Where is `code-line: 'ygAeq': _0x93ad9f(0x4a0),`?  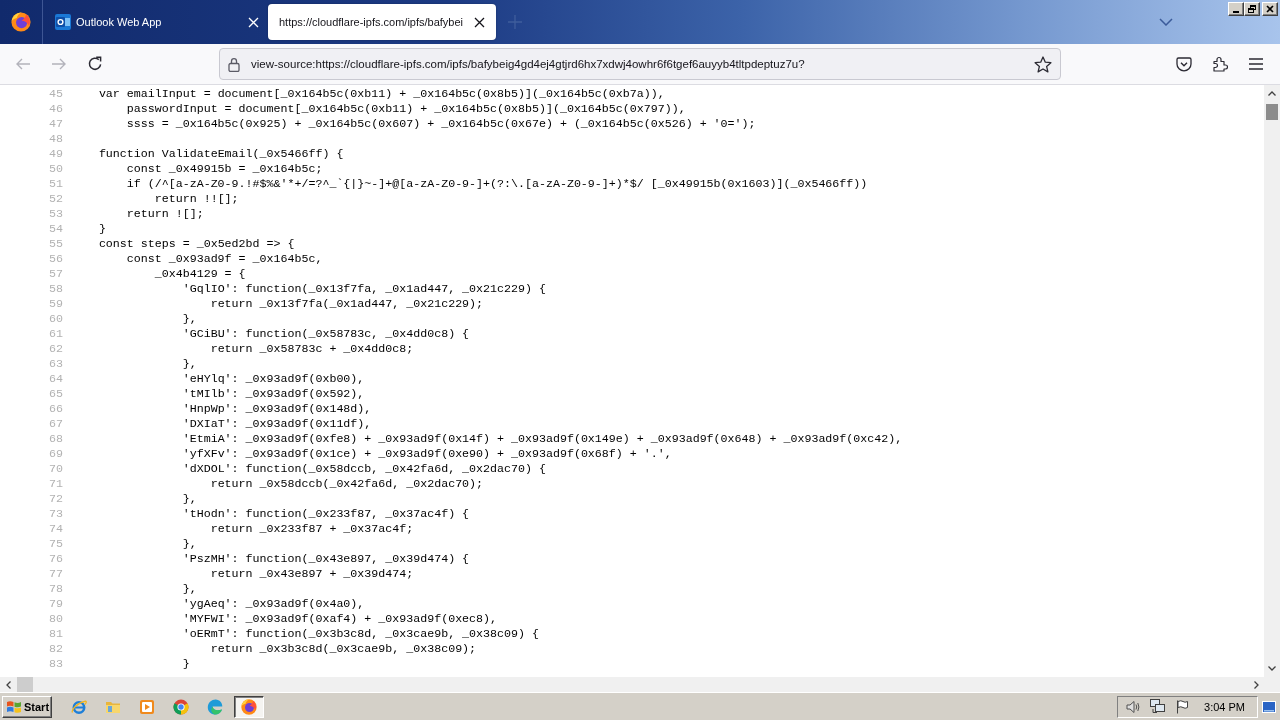
code-line: 'ygAeq': _0x93ad9f(0x4a0), is located at coordinates (273, 603).